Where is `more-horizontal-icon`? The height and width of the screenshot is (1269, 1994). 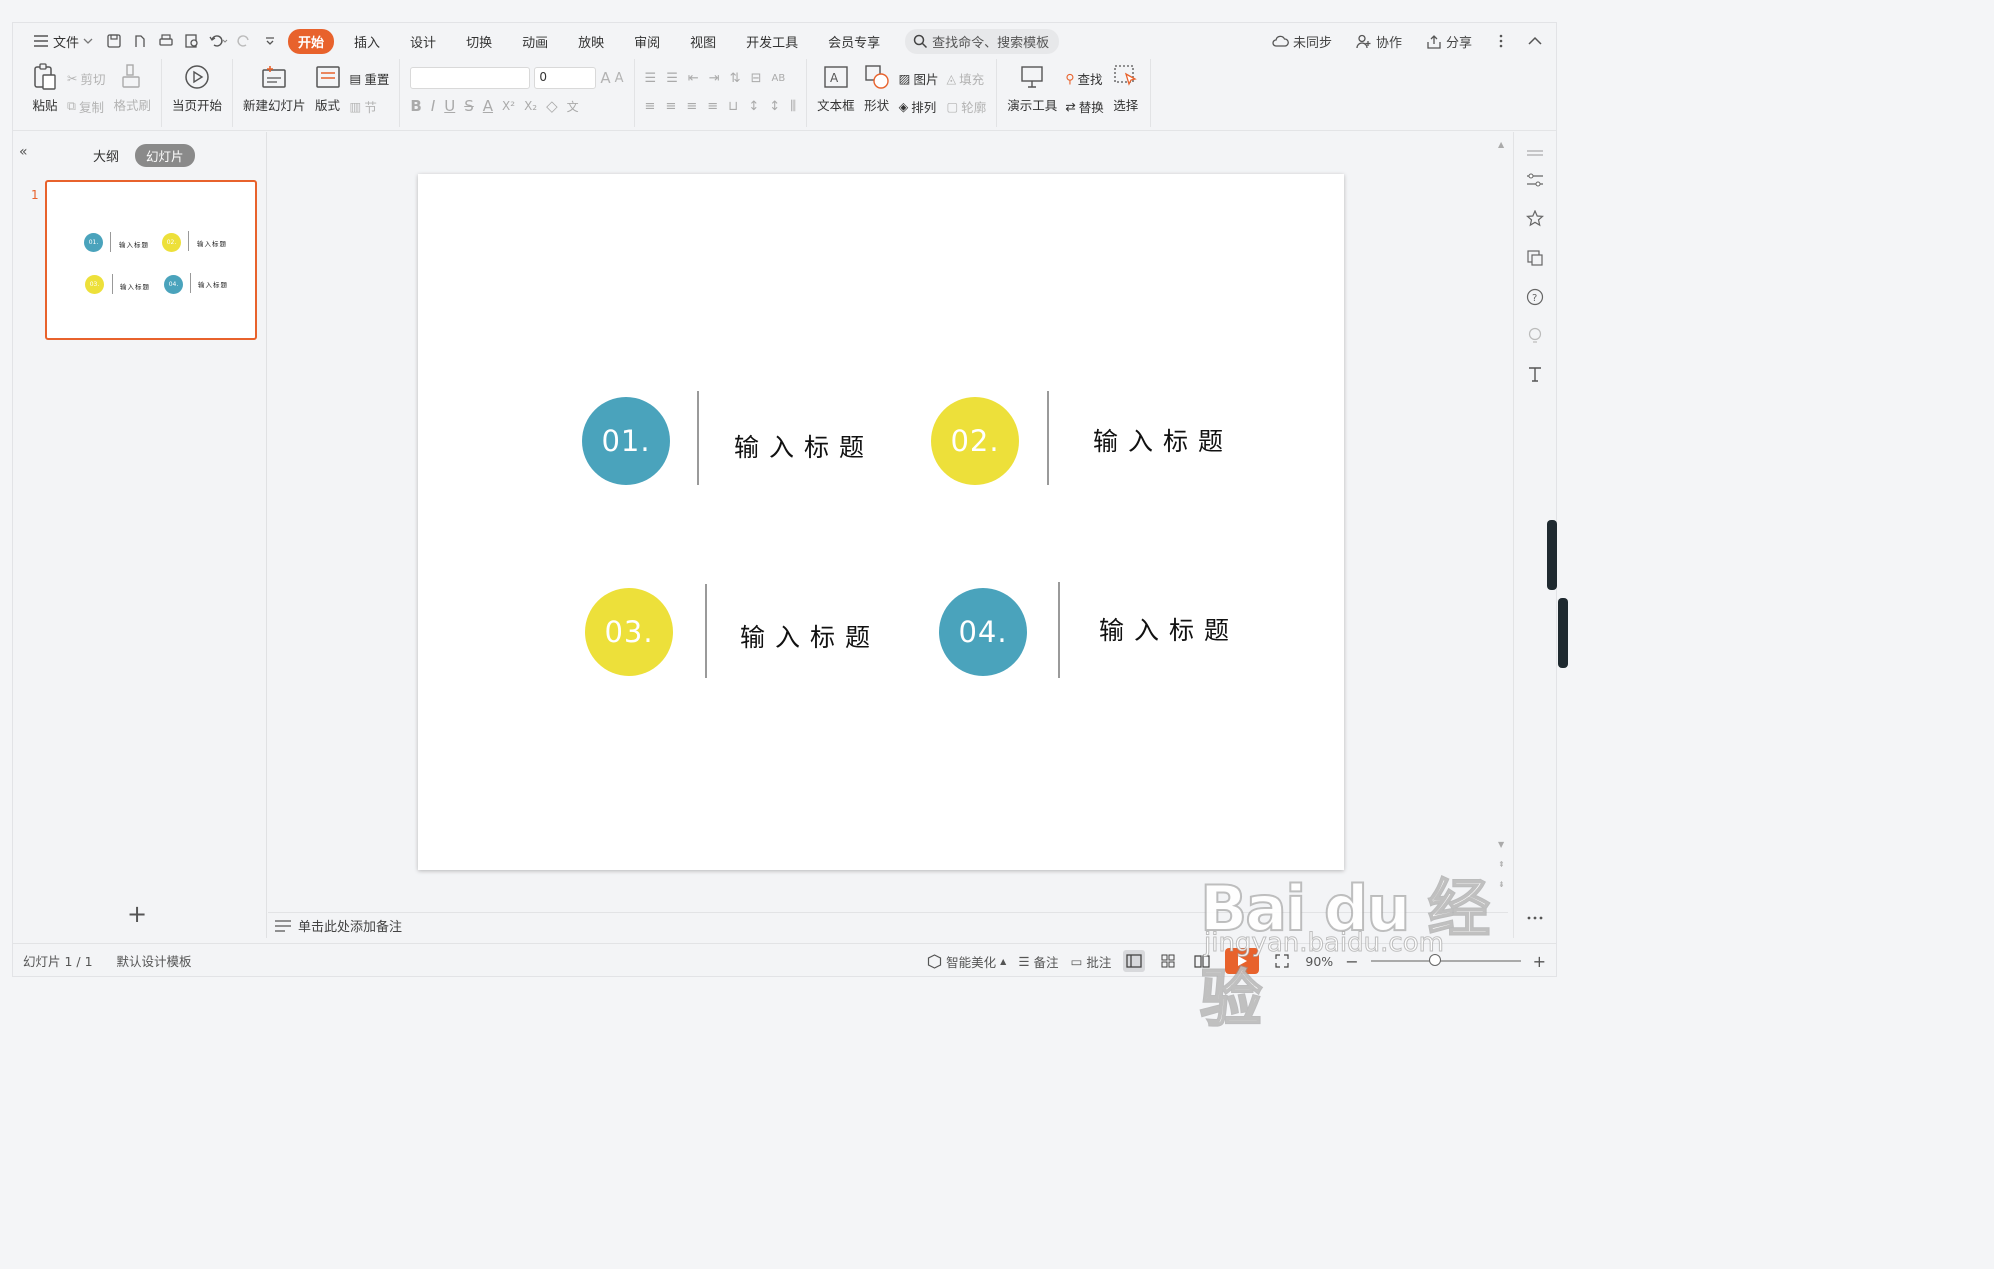
more-horizontal-icon is located at coordinates (1535, 918).